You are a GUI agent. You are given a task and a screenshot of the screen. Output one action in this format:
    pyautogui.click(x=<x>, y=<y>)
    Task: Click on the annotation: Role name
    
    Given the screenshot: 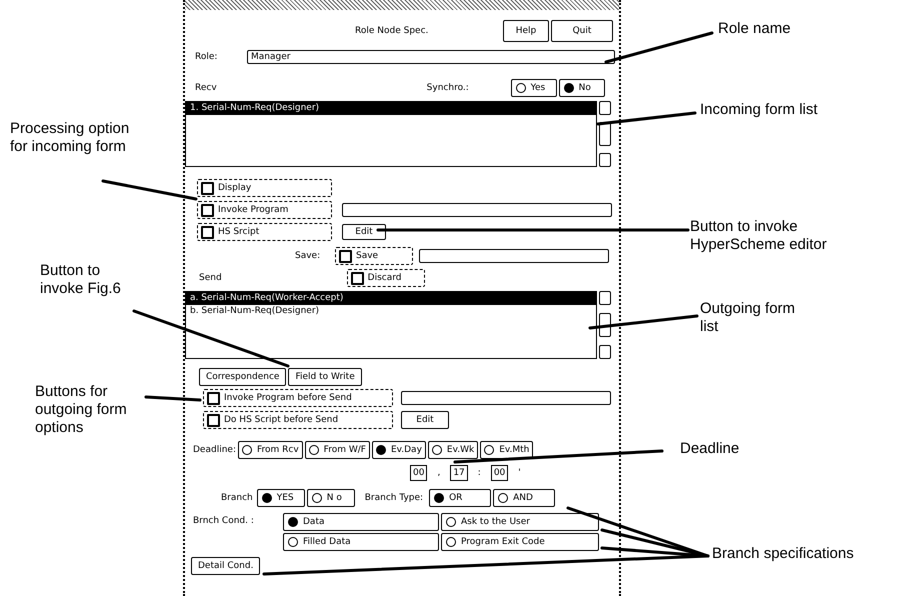 What is the action you would take?
    pyautogui.click(x=754, y=29)
    